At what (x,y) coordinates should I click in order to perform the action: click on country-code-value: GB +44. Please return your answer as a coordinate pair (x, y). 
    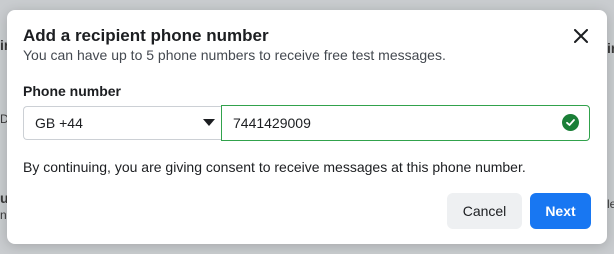
    Looking at the image, I should click on (59, 123).